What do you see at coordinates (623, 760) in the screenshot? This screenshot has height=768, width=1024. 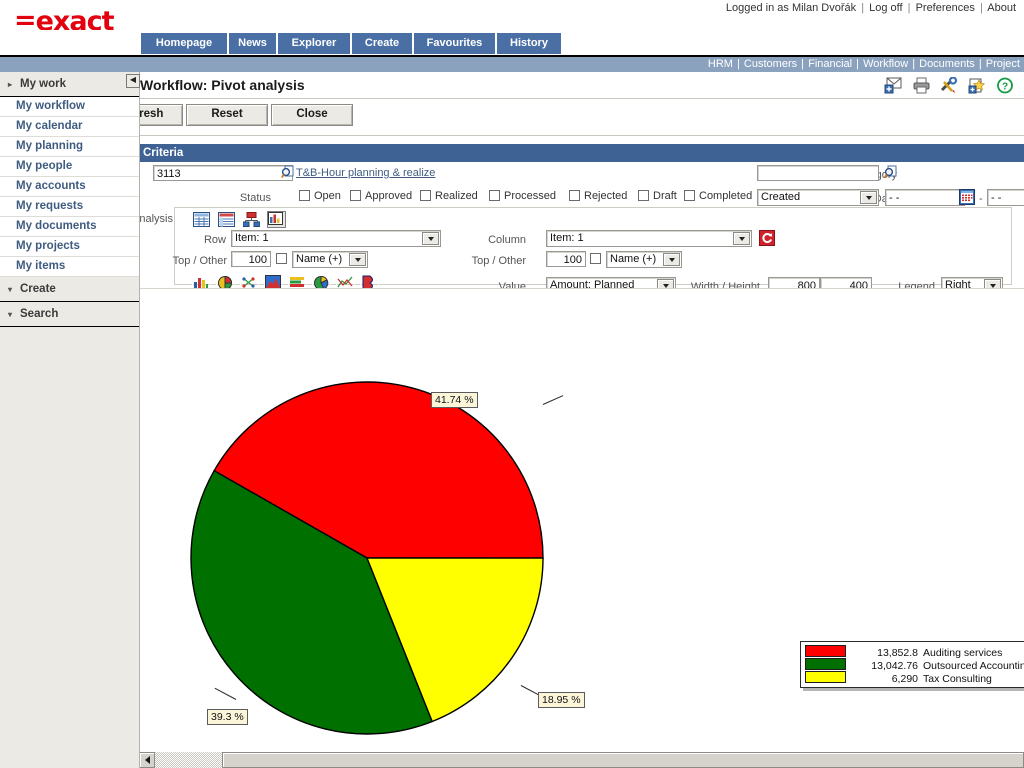 I see `horizontal-scroll-thumb` at bounding box center [623, 760].